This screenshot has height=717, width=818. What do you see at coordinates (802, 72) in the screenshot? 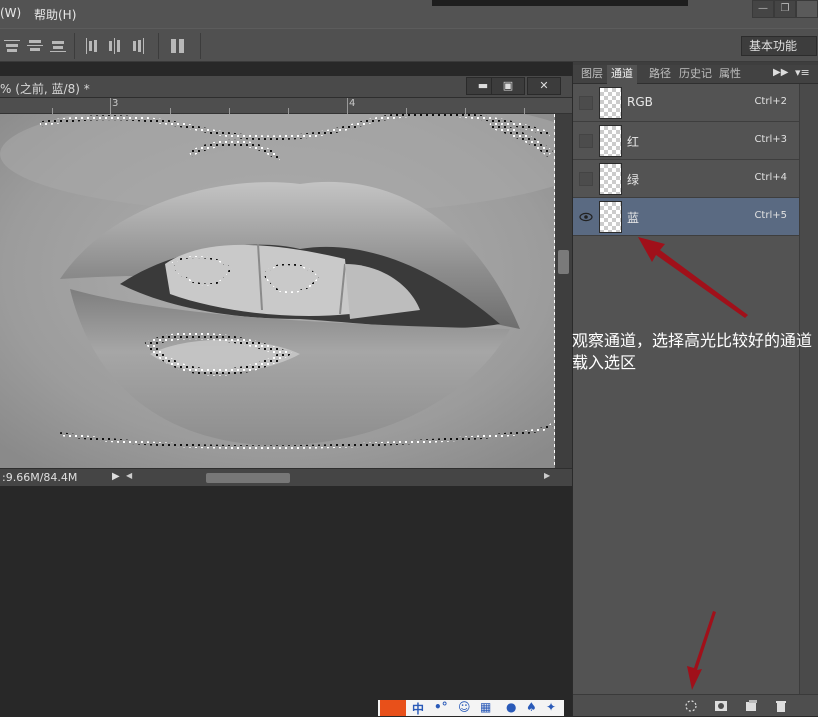
I see `panel-menu-icon: ▾≡` at bounding box center [802, 72].